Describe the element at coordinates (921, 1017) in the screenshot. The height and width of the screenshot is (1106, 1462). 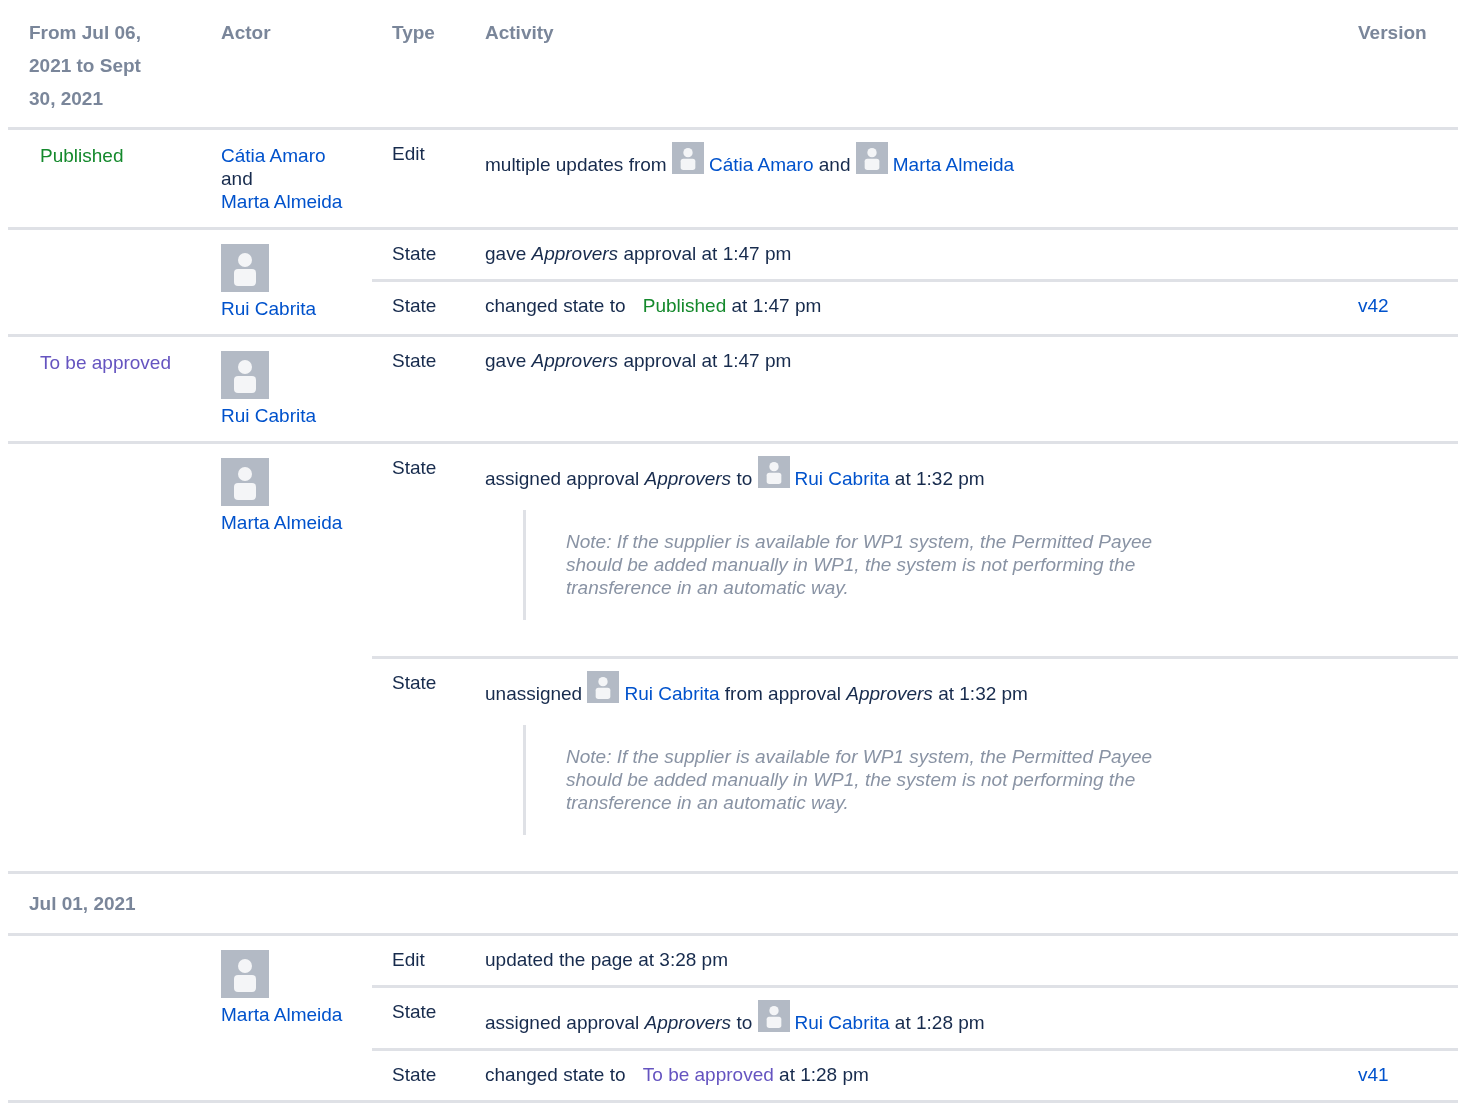
I see `activity-text: assigned approval Approvers to Rui Cabrita at 1:28 pm` at that location.